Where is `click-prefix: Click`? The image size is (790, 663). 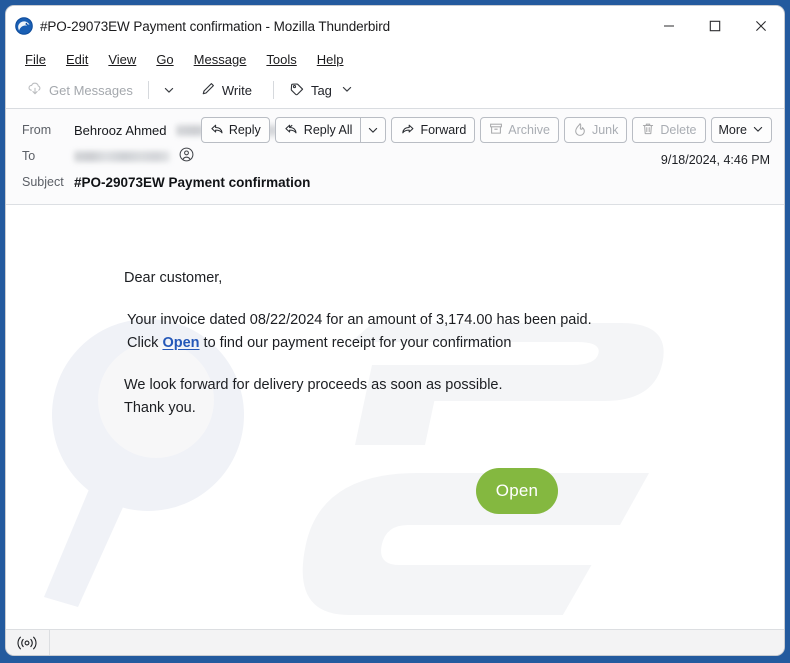 click-prefix: Click is located at coordinates (145, 342).